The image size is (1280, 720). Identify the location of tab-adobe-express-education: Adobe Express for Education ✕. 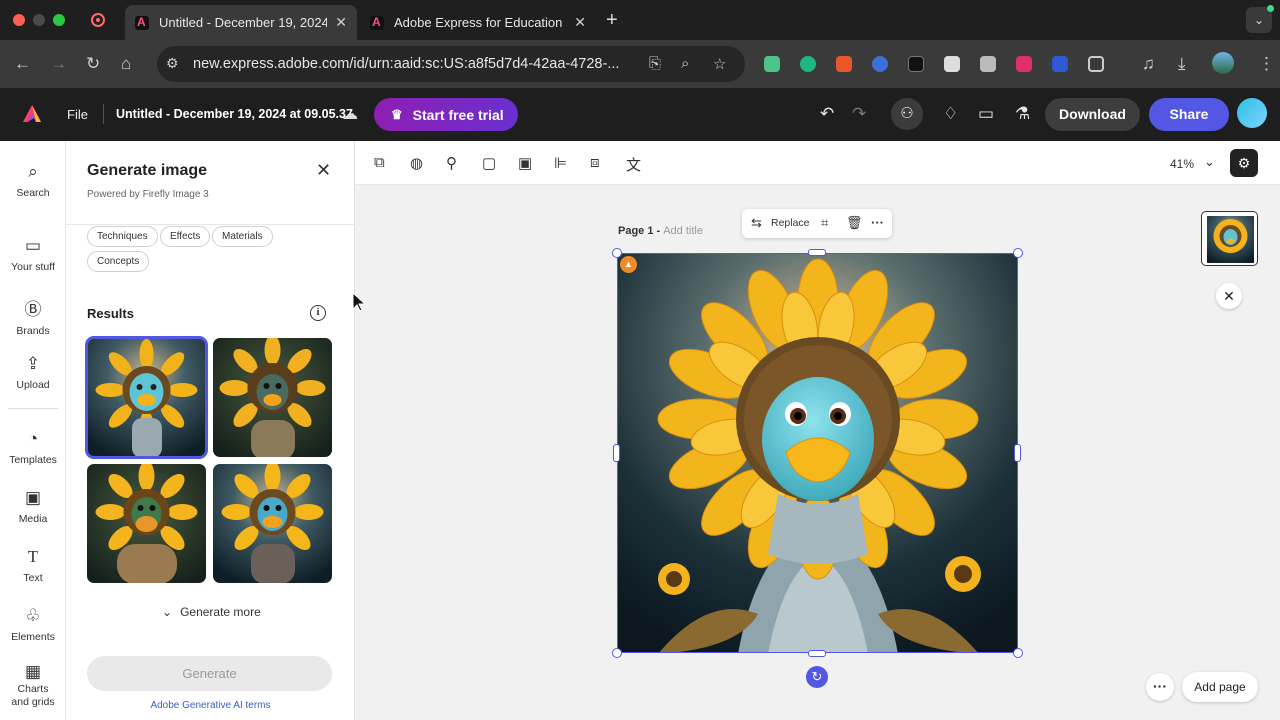
(478, 22).